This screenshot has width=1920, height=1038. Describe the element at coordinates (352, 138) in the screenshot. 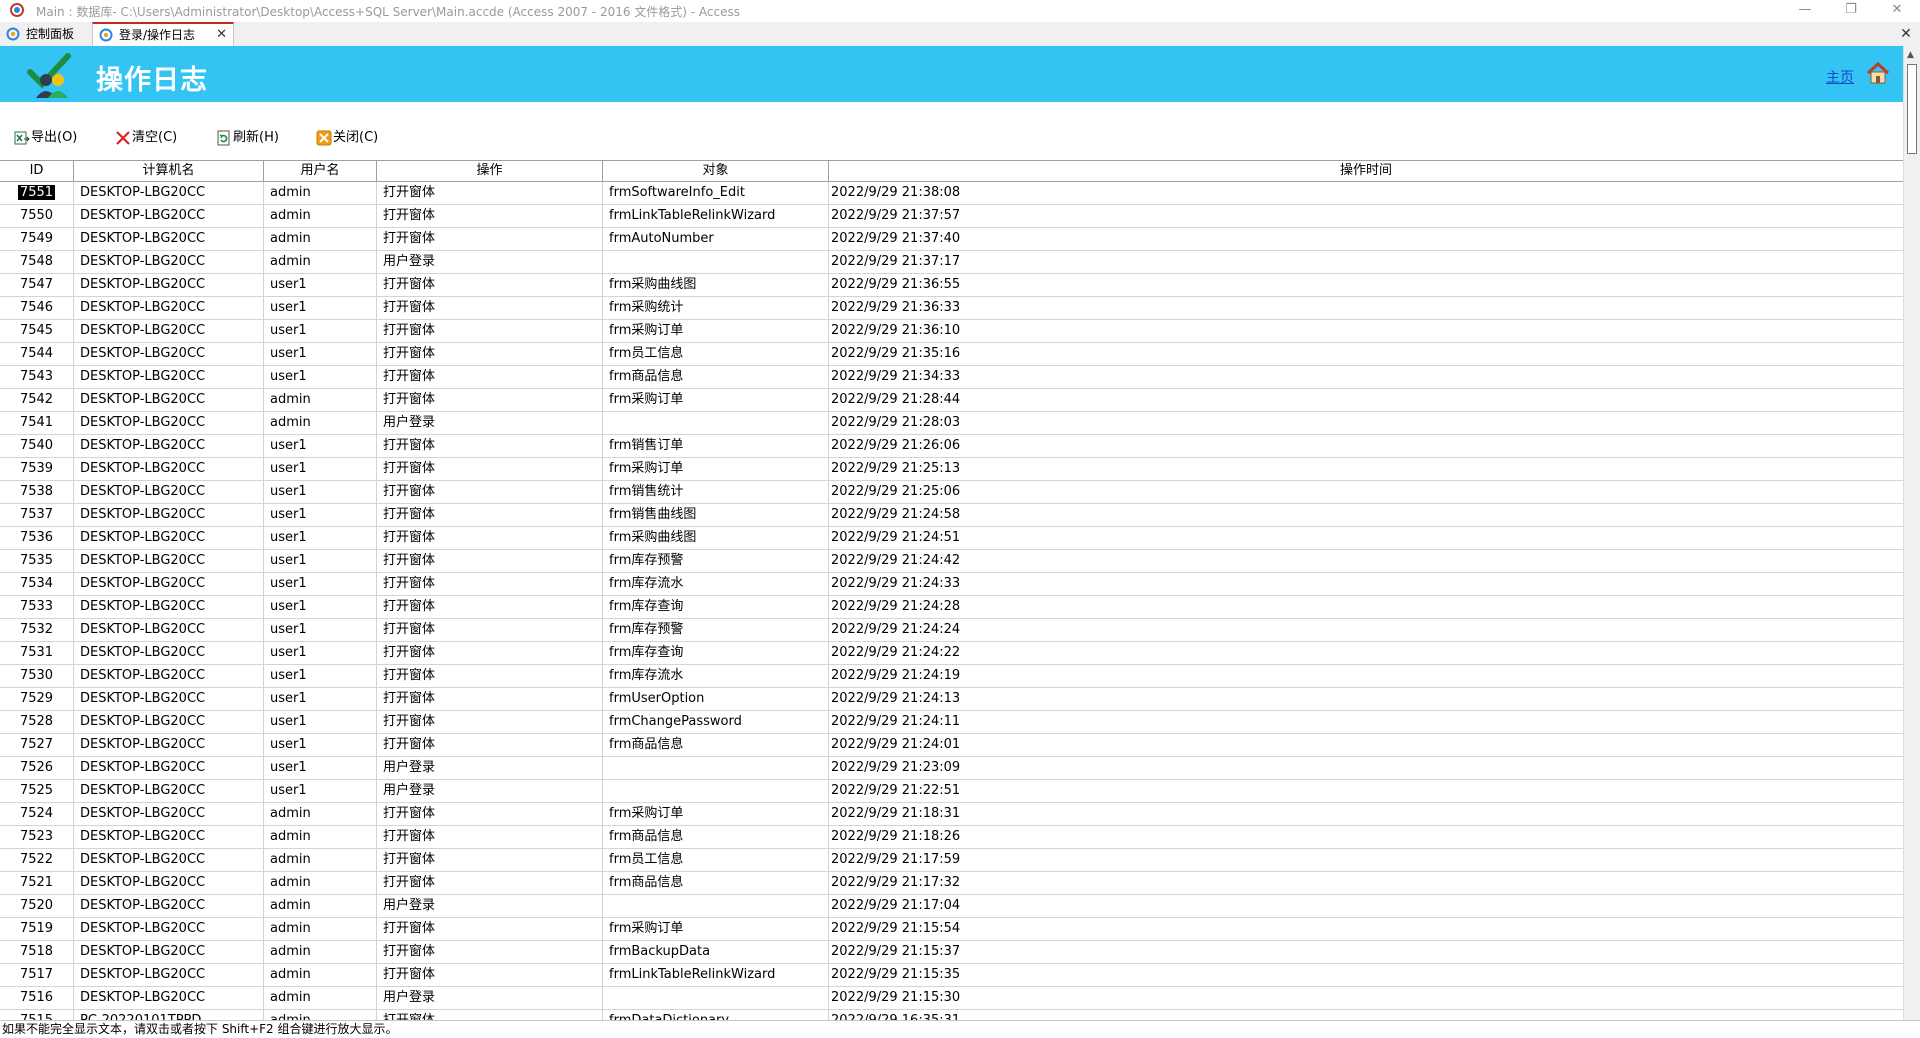

I see `close-form-button: 关闭(C)` at that location.